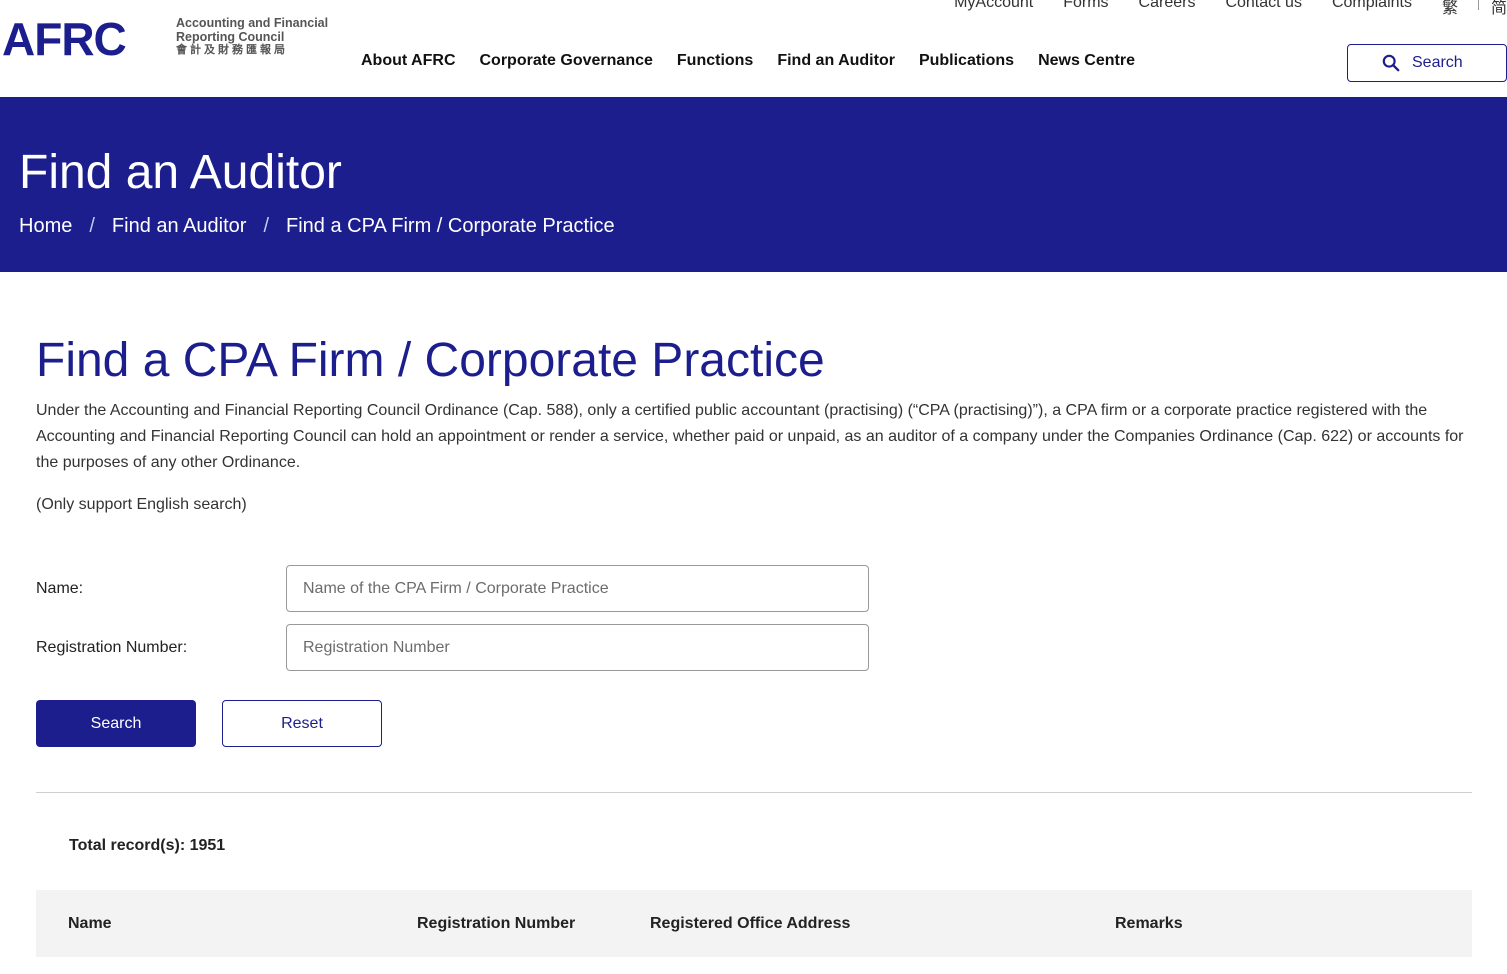 This screenshot has height=974, width=1507. I want to click on reset-button: Reset, so click(302, 723).